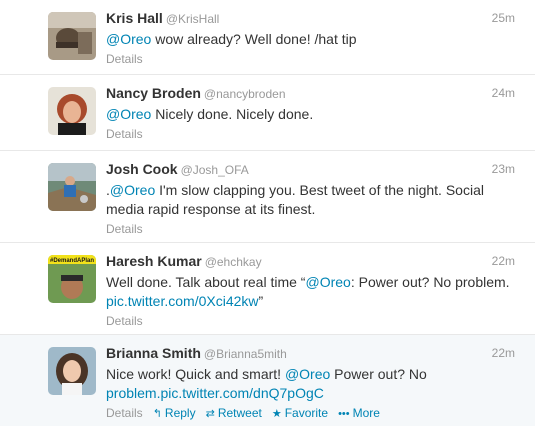 The height and width of the screenshot is (426, 535). Describe the element at coordinates (310, 353) in the screenshot. I see `tweet-header: Brianna Smith @Brianna5mith 22m` at that location.